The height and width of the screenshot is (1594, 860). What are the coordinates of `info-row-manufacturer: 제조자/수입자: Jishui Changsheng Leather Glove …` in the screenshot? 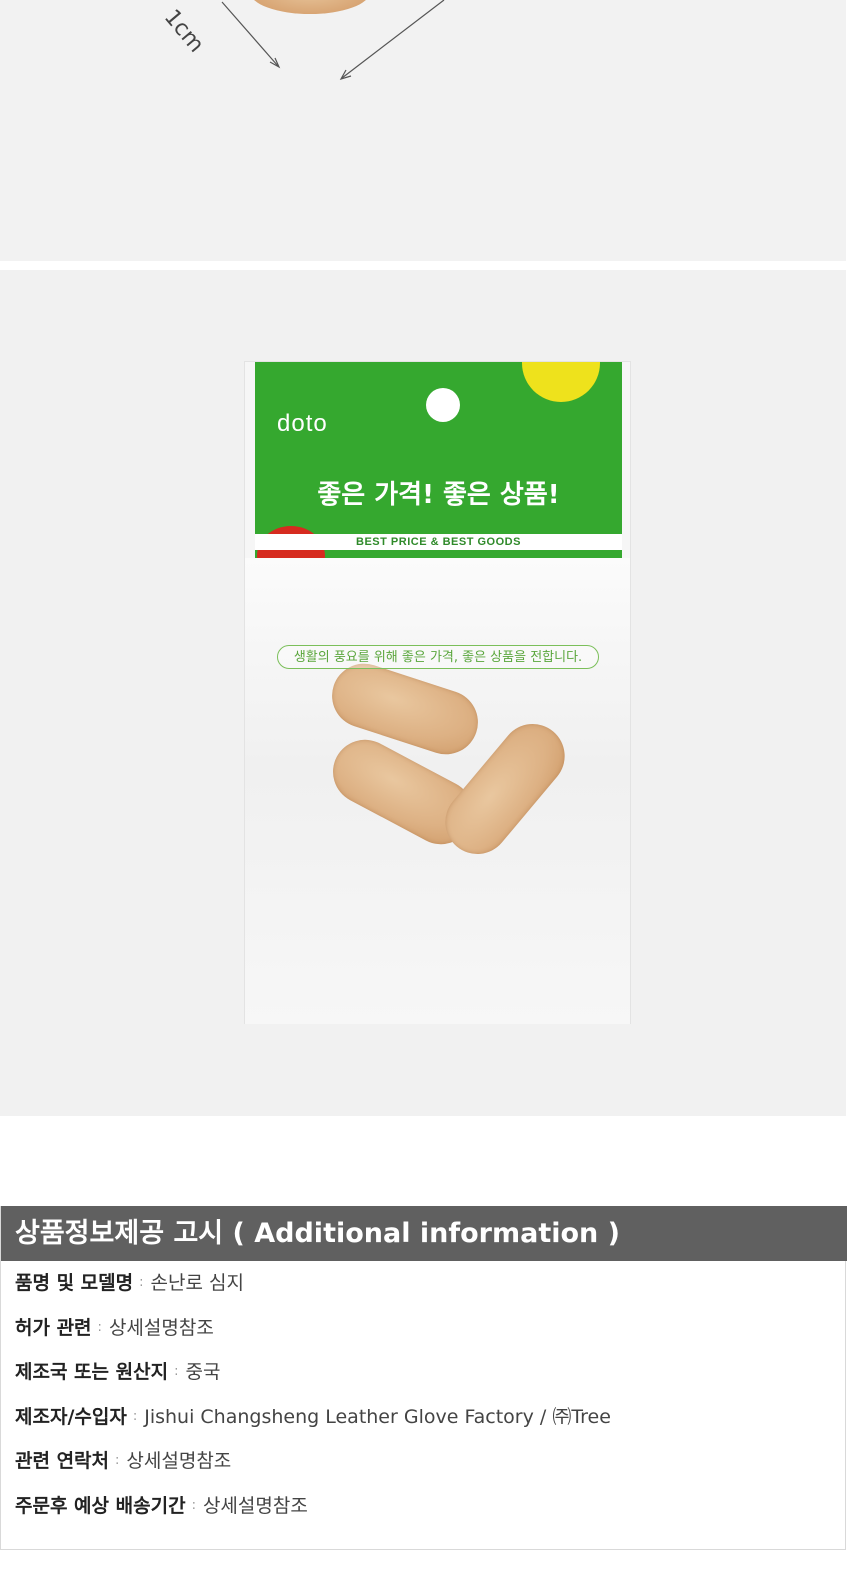 It's located at (425, 1417).